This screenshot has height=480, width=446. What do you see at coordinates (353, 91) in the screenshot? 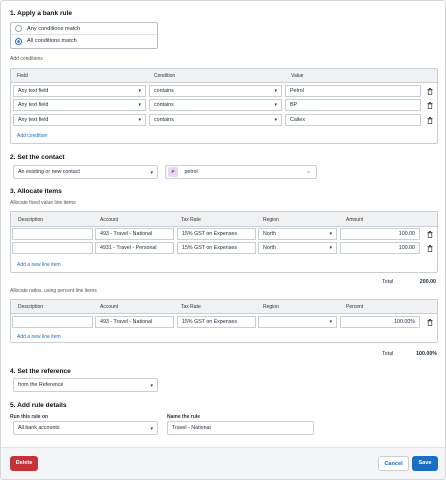
I see `condition-value-input: Petrol` at bounding box center [353, 91].